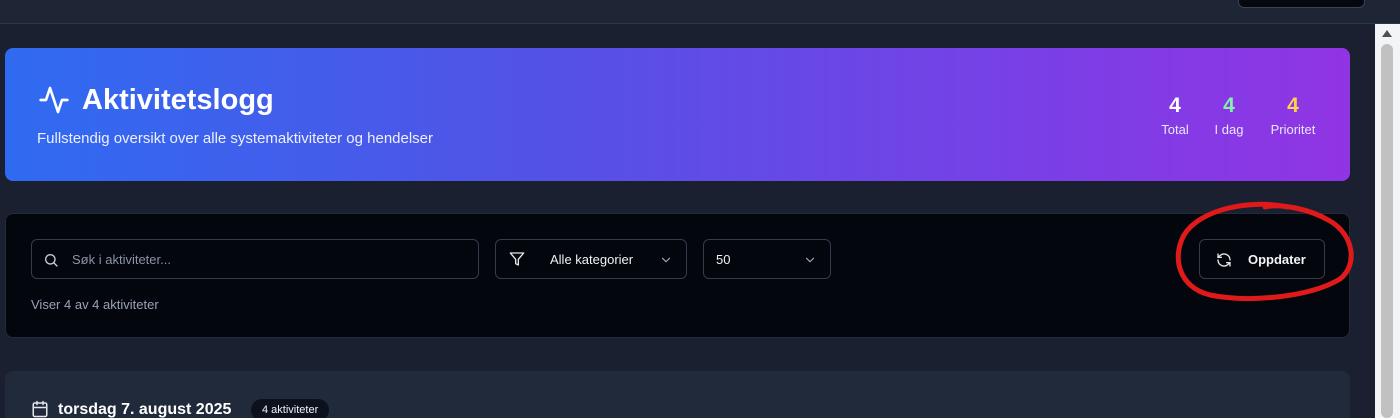 This screenshot has width=1400, height=418. What do you see at coordinates (272, 259) in the screenshot?
I see `search-input` at bounding box center [272, 259].